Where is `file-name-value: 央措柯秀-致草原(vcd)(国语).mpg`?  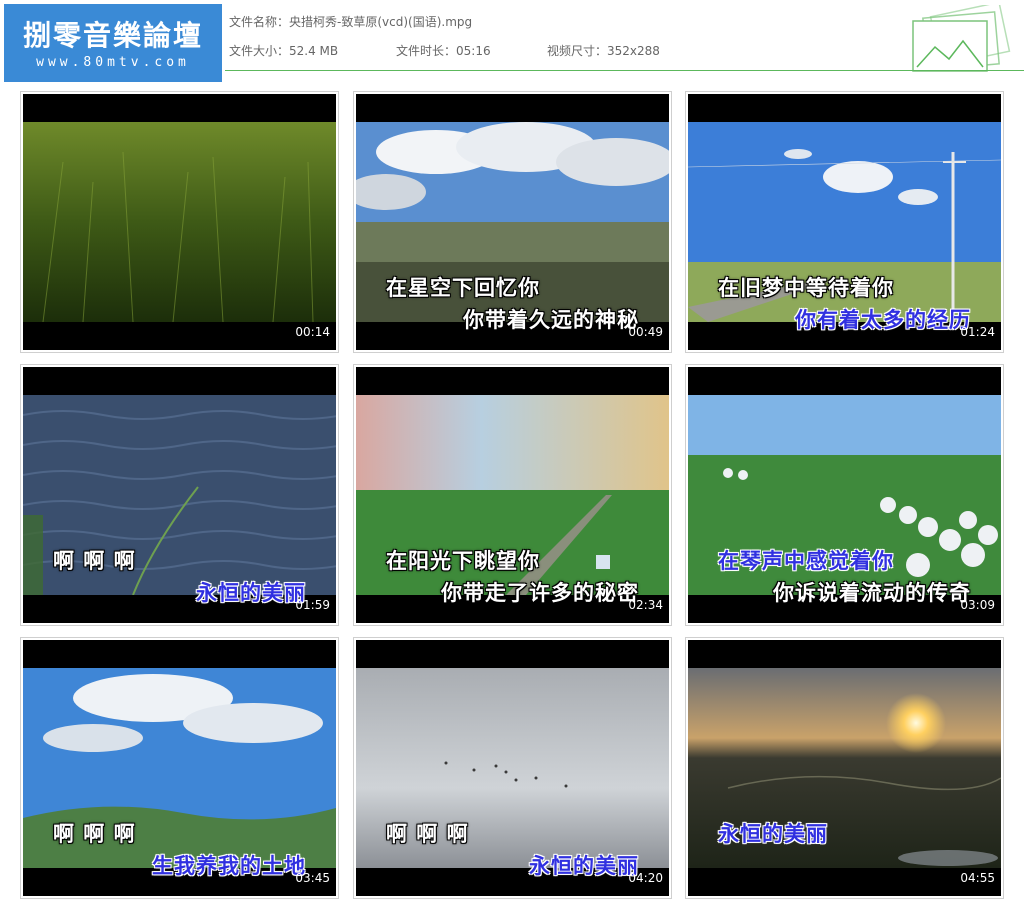 file-name-value: 央措柯秀-致草原(vcd)(国语).mpg is located at coordinates (381, 22).